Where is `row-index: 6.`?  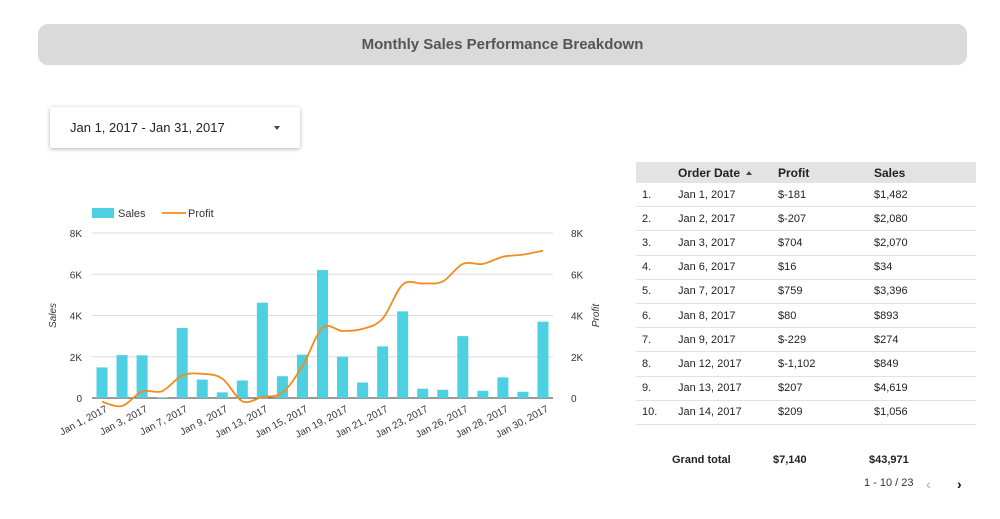
row-index: 6. is located at coordinates (657, 316).